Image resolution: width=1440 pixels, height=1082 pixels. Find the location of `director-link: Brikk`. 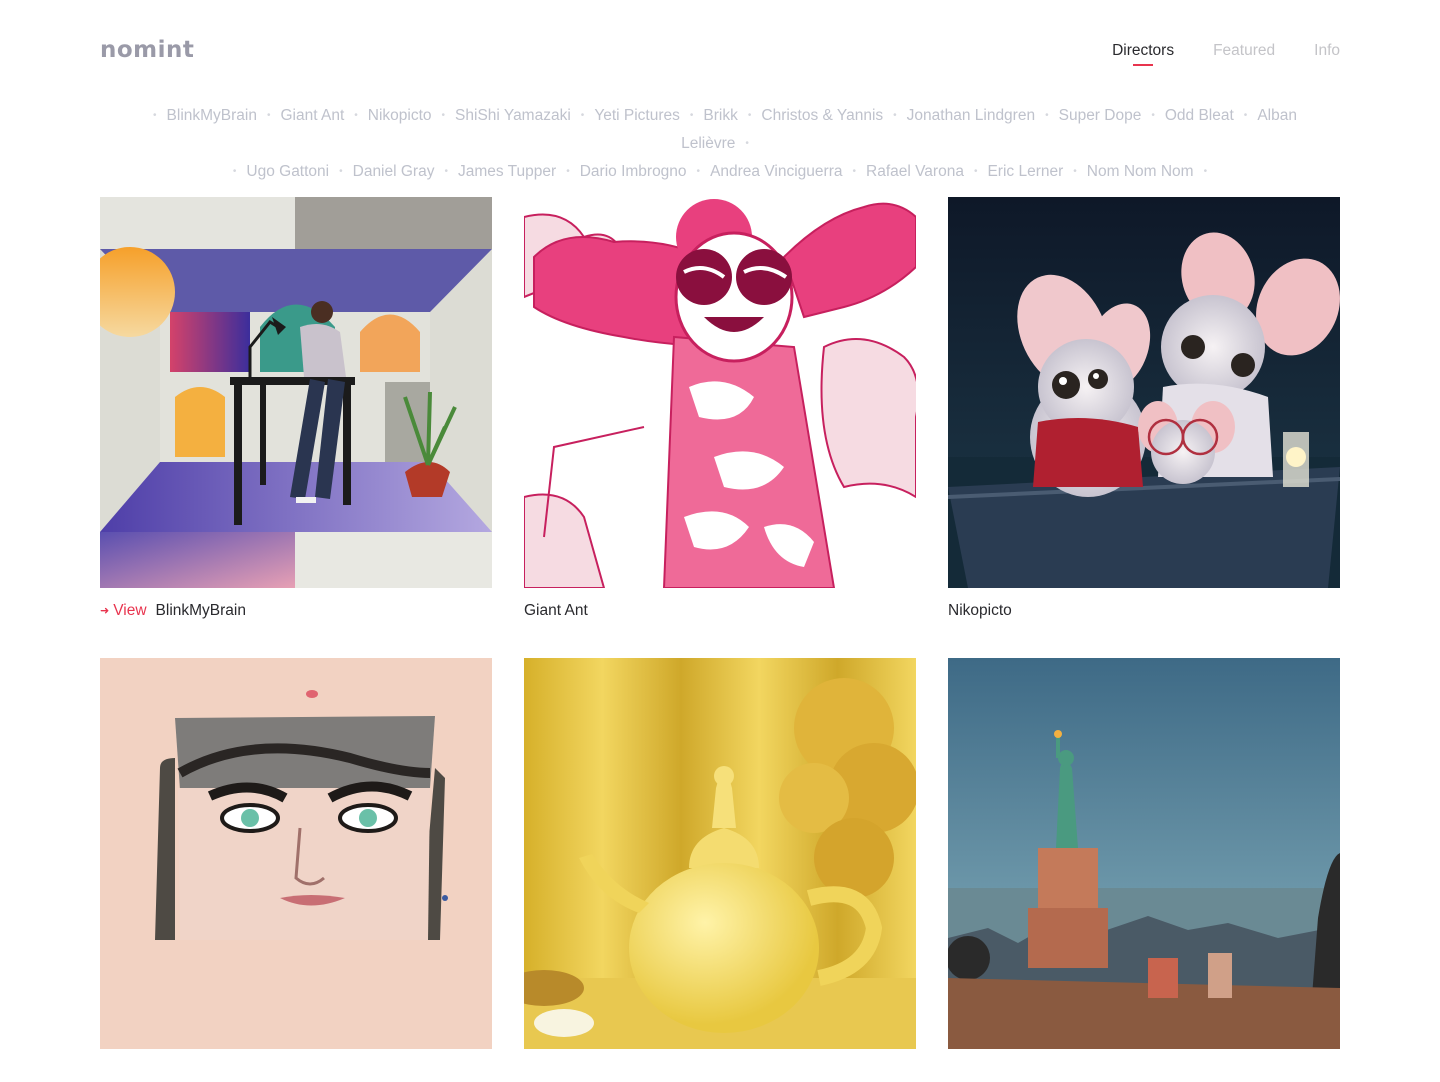

director-link: Brikk is located at coordinates (720, 115).